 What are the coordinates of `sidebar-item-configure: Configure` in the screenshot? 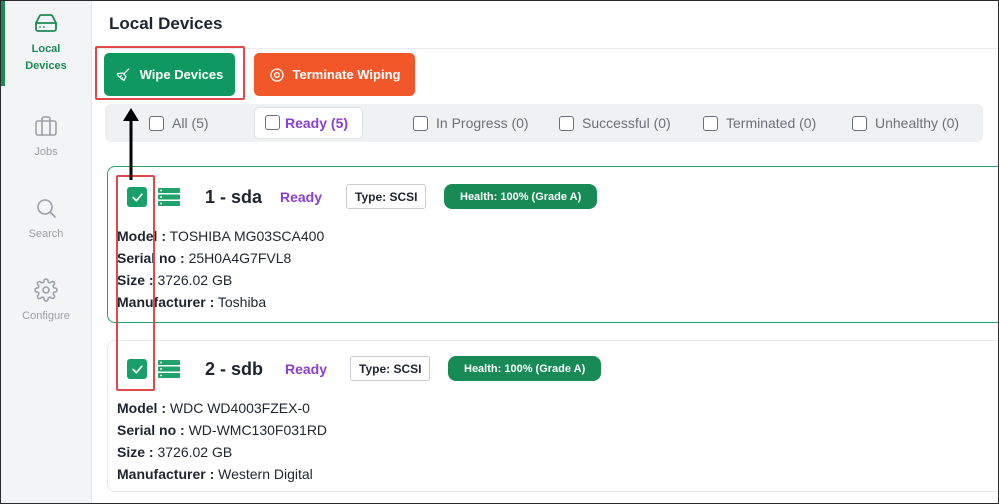 It's located at (46, 301).